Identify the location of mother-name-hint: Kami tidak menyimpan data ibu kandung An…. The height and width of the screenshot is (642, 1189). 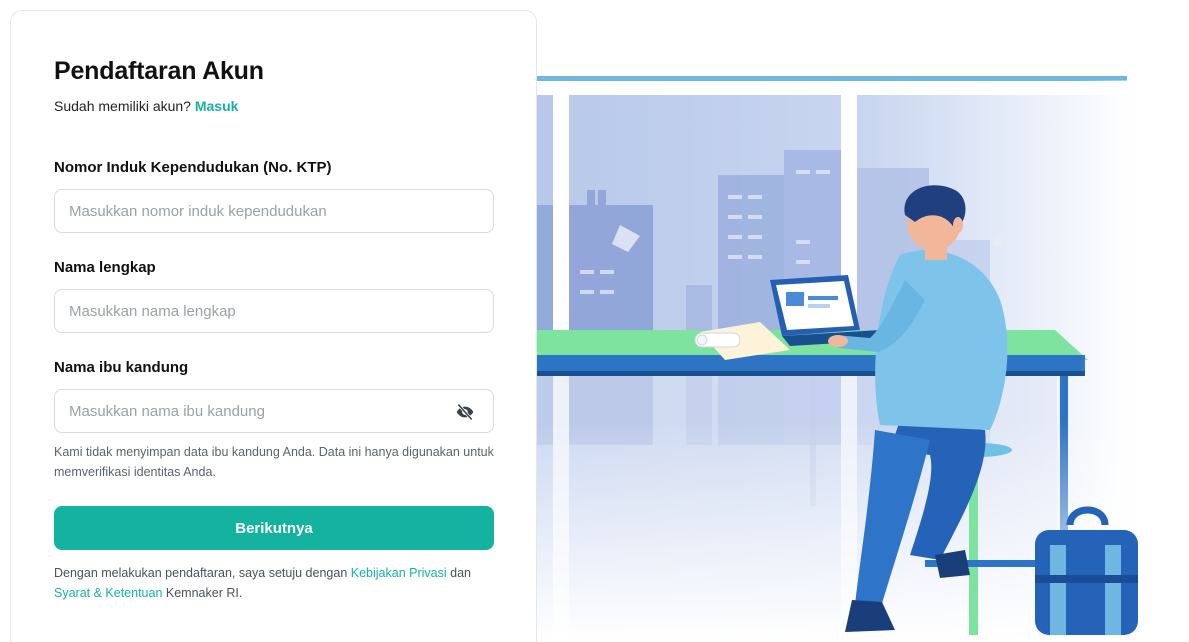
(274, 462).